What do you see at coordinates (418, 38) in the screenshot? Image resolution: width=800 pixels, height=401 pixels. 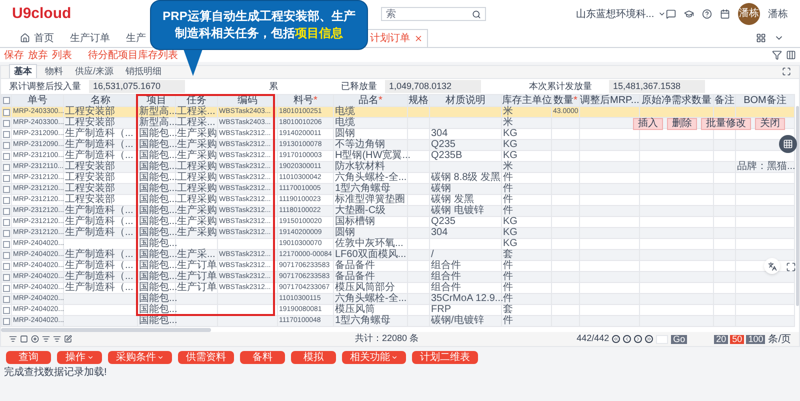 I see `close-icon` at bounding box center [418, 38].